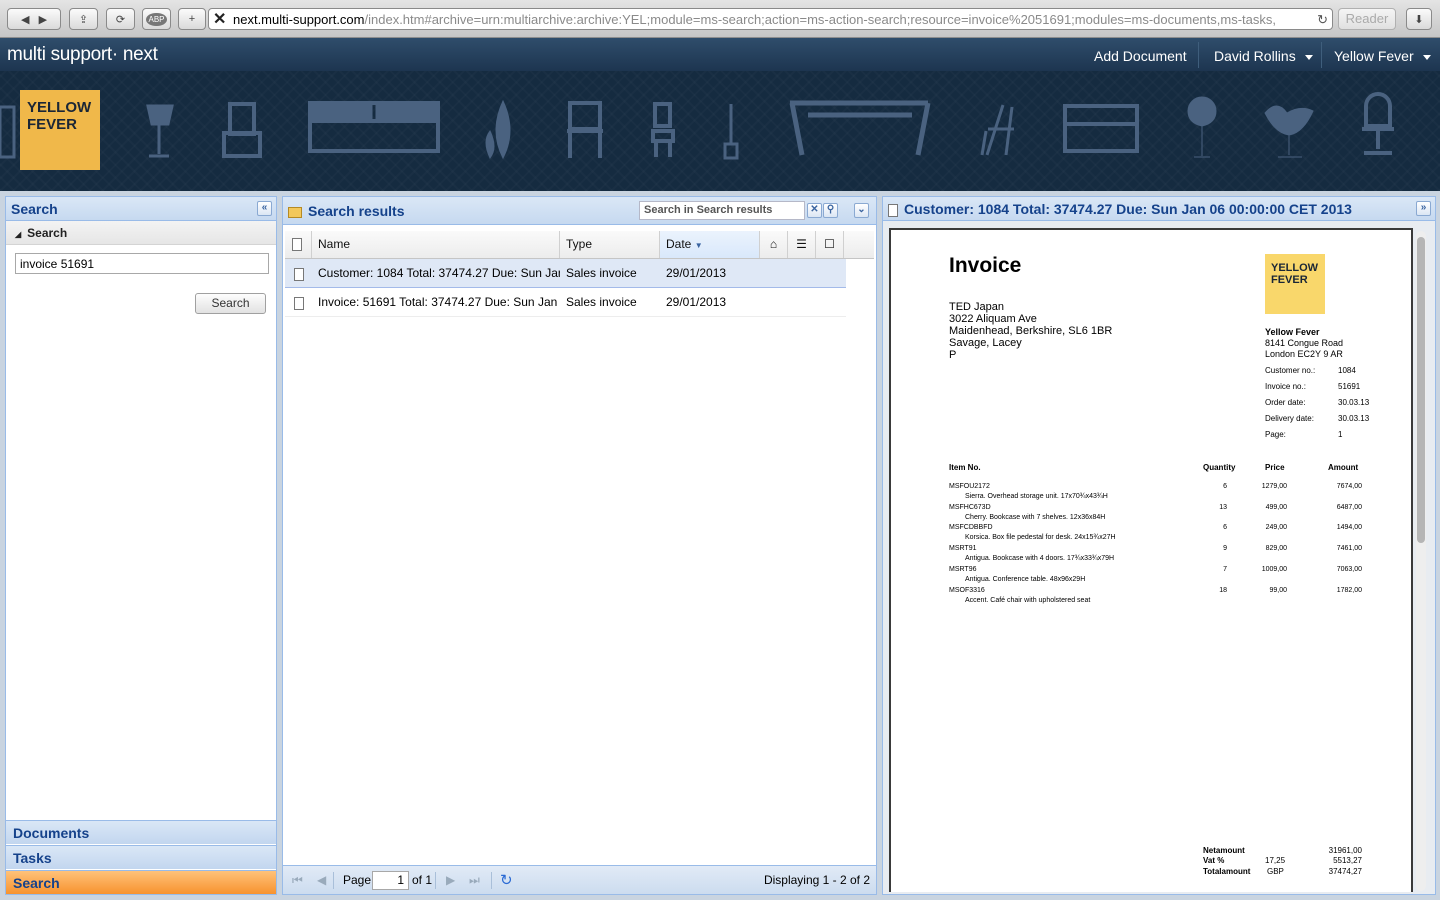 The height and width of the screenshot is (900, 1440). Describe the element at coordinates (1349, 507) in the screenshot. I see `item-amount: 6487,00` at that location.